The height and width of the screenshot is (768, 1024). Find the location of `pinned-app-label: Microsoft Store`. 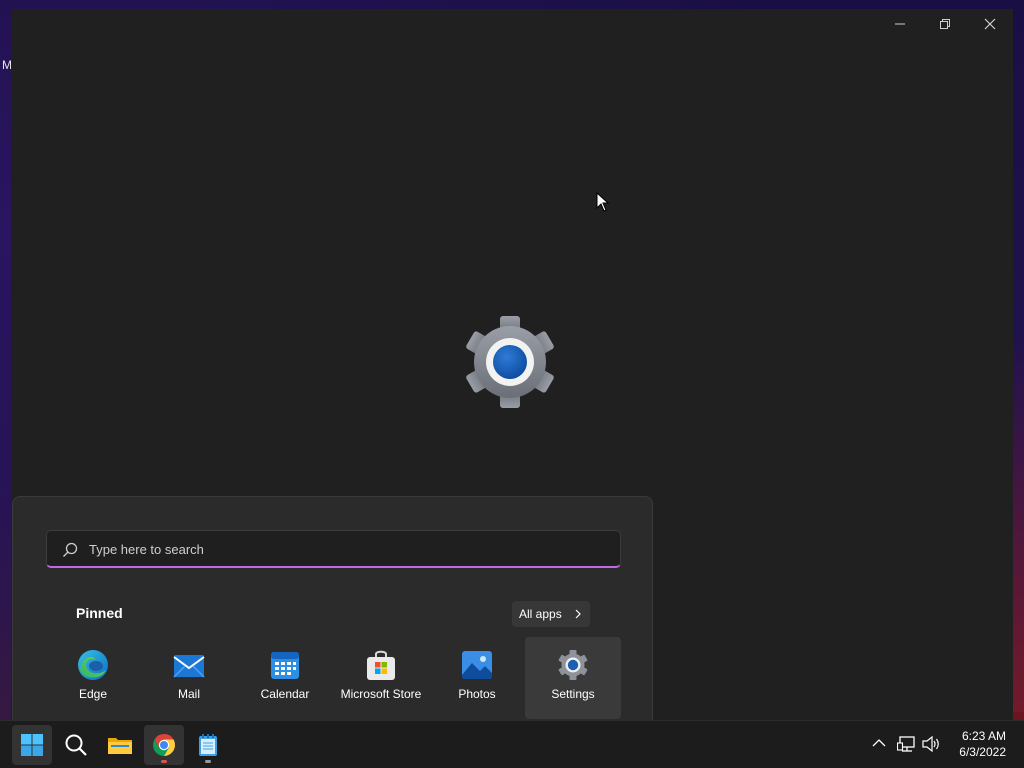

pinned-app-label: Microsoft Store is located at coordinates (381, 694).